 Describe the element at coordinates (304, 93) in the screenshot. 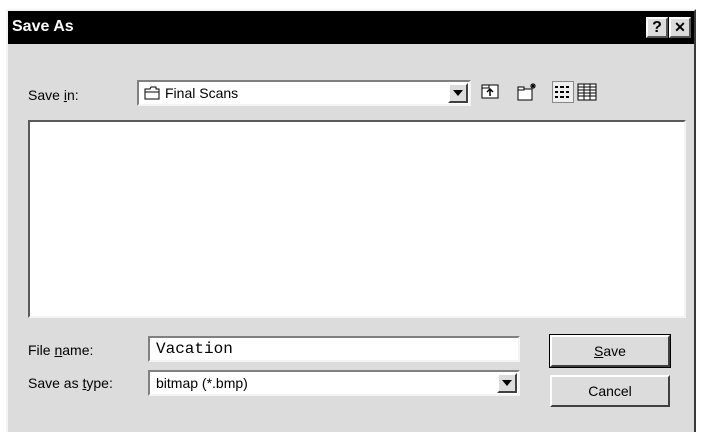

I see `save-in-dropdown: Final Scans` at that location.